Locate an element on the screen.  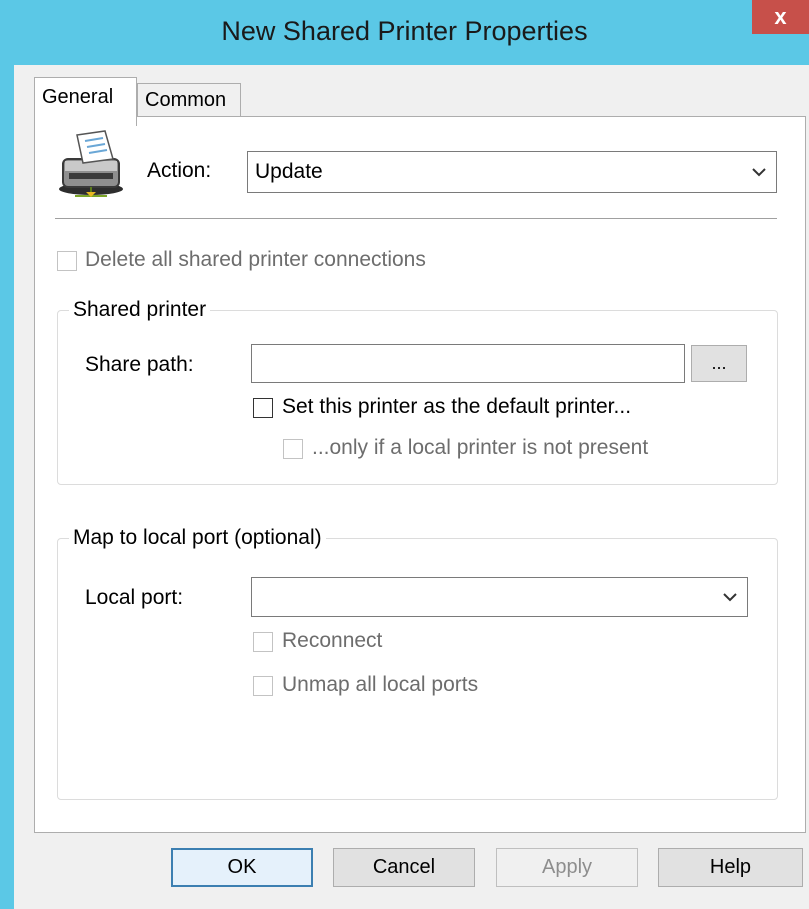
reconnect-checkbox is located at coordinates (263, 642).